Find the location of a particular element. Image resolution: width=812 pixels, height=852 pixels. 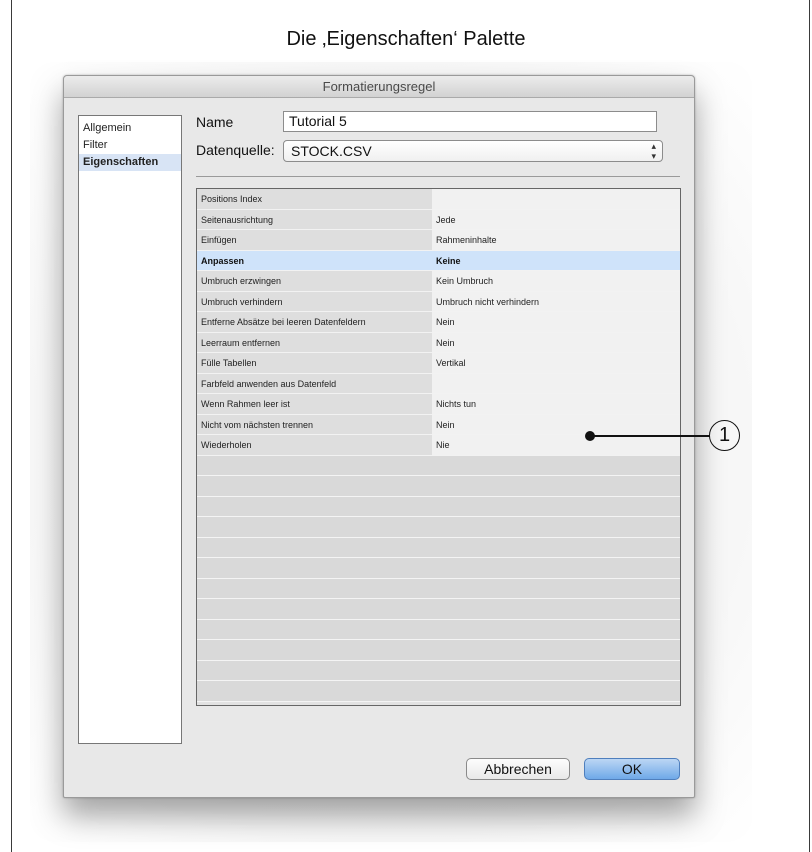

stepper-arrows-icon: ▴ ▾ is located at coordinates (653, 151).